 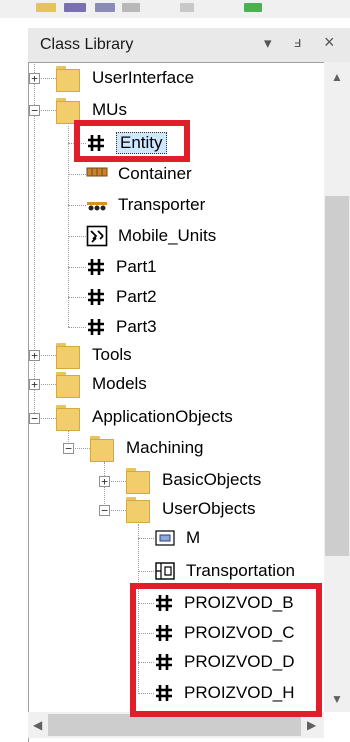 I want to click on node-label: Machining, so click(x=165, y=447).